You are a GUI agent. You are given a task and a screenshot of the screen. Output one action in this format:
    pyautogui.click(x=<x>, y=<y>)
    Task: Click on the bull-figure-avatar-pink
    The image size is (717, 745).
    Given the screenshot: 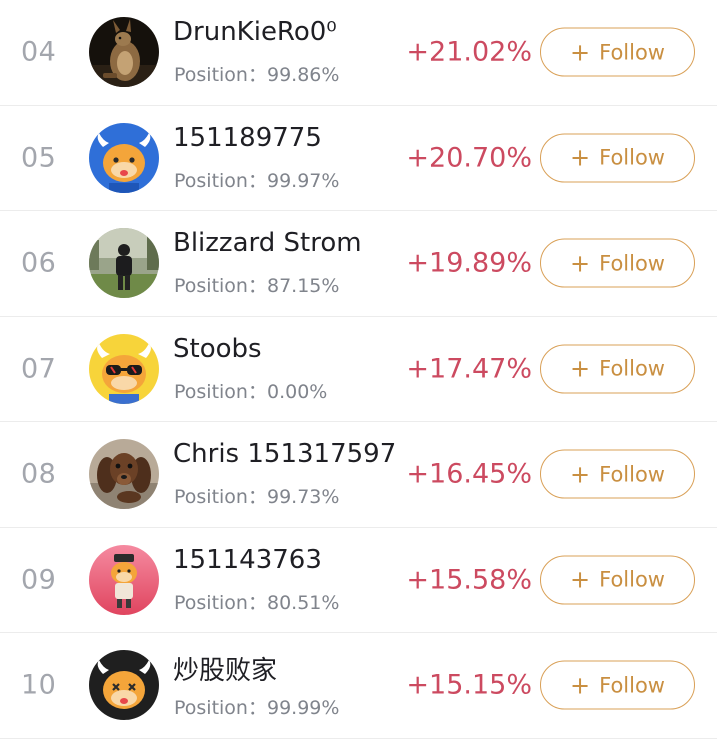 What is the action you would take?
    pyautogui.click(x=124, y=579)
    